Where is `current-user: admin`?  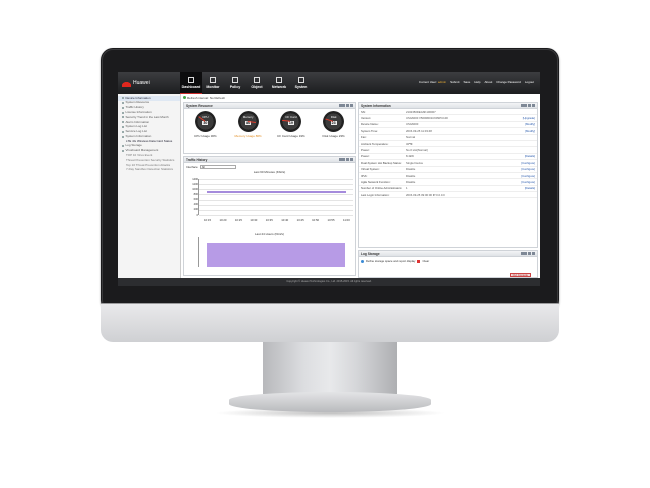 current-user: admin is located at coordinates (442, 82).